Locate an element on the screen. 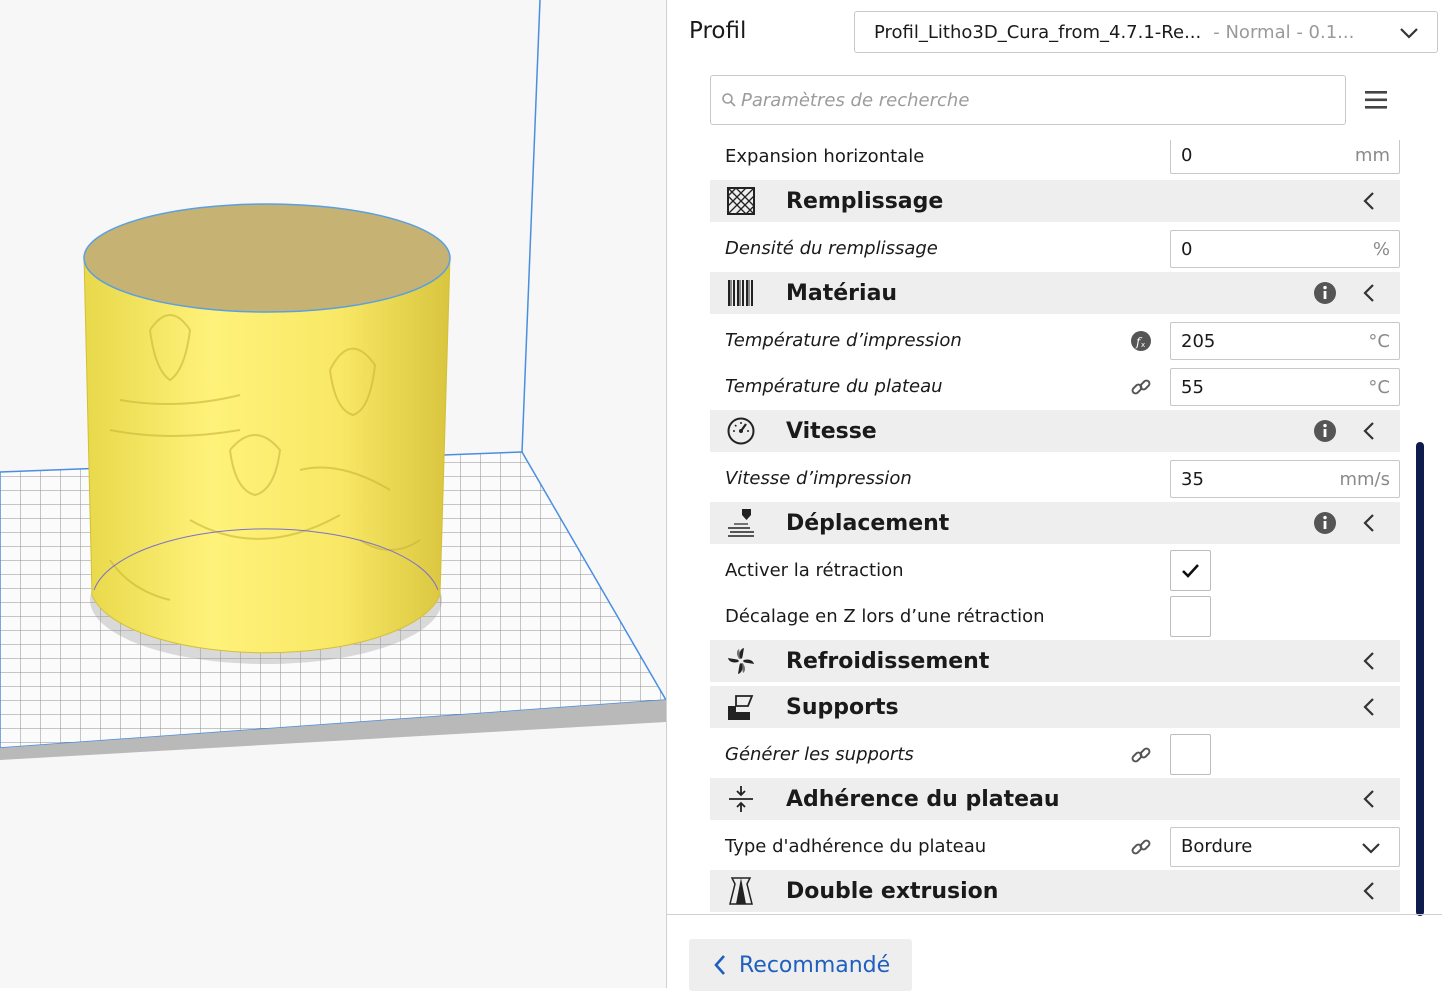  infill-icon is located at coordinates (741, 201).